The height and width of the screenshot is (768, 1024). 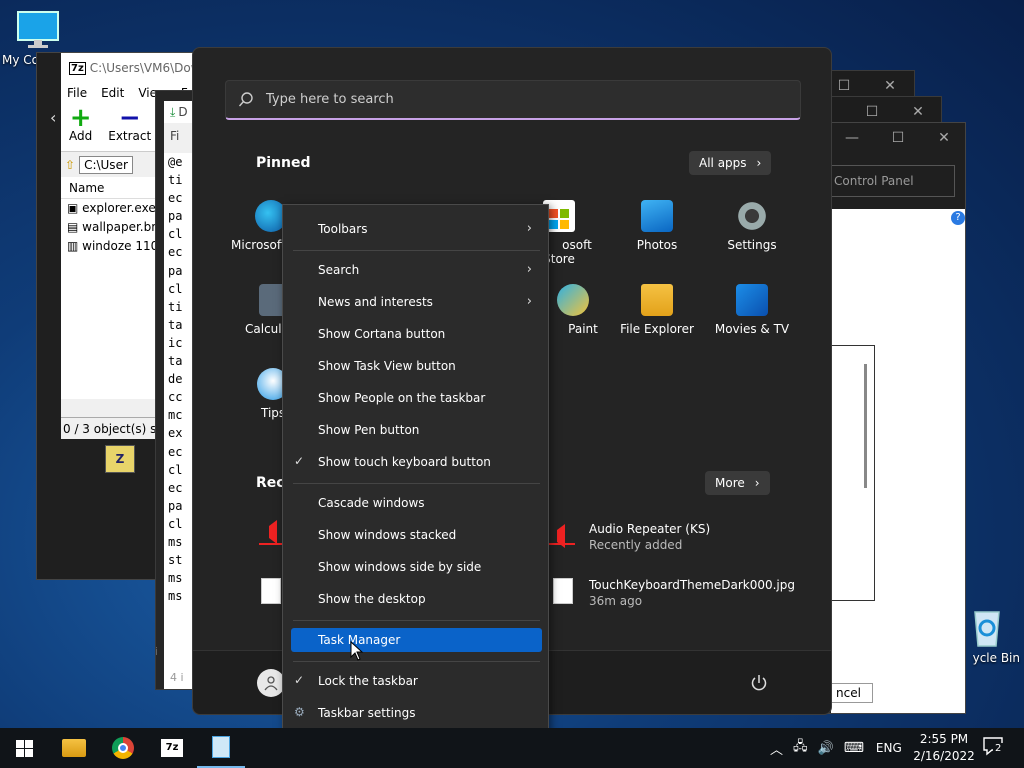 What do you see at coordinates (77, 93) in the screenshot?
I see `menu-file: File` at bounding box center [77, 93].